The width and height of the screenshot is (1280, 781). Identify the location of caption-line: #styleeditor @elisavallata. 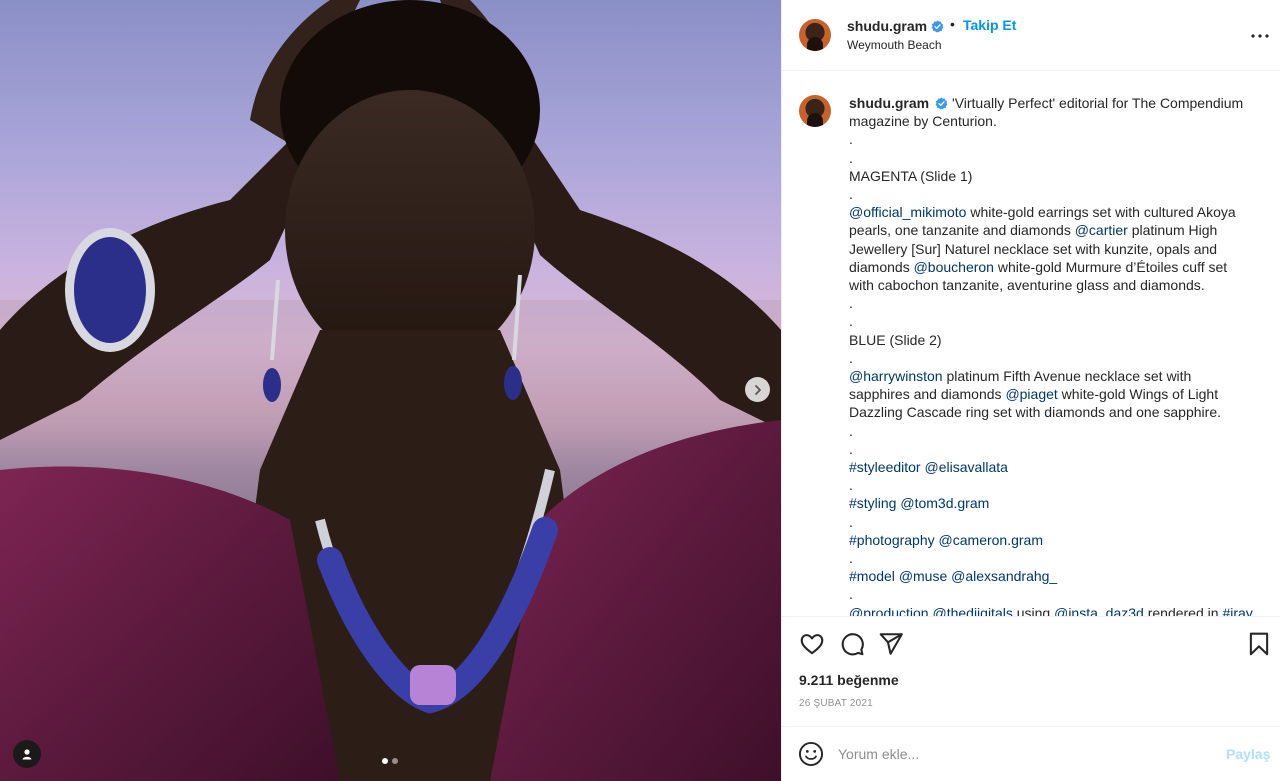
(1059, 467).